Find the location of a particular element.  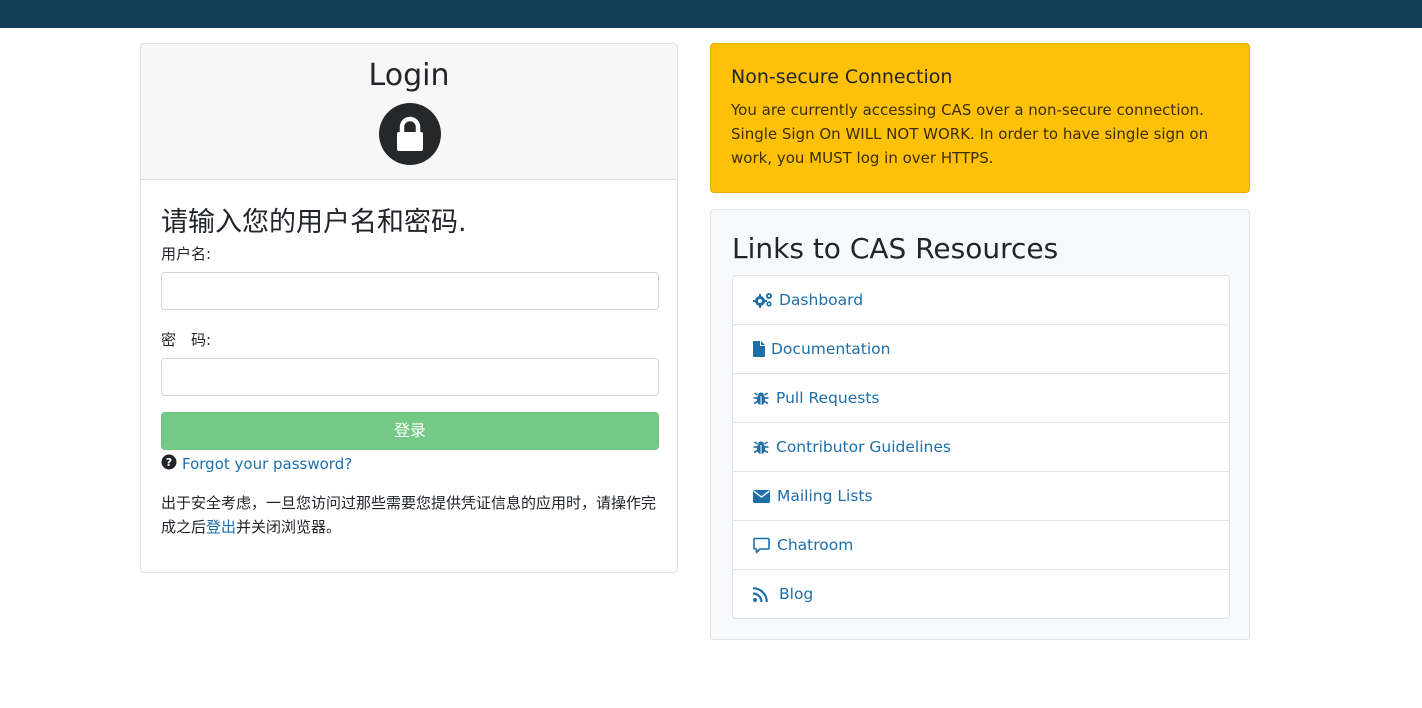

resources-title: Links to CAS Resources is located at coordinates (895, 248).